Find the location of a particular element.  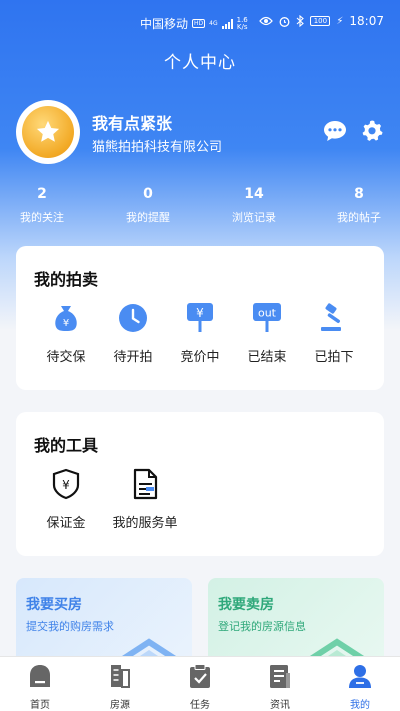

home-icon is located at coordinates (40, 676).